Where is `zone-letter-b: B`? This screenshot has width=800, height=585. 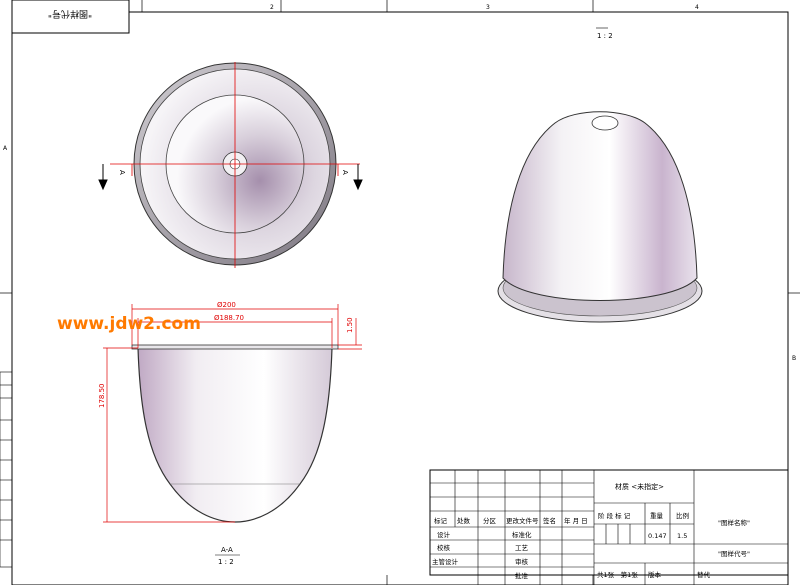
zone-letter-b: B is located at coordinates (794, 358).